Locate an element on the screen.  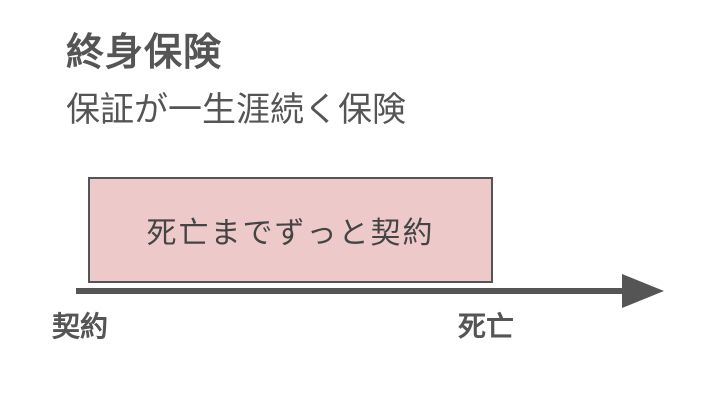
arrow-head-icon is located at coordinates (643, 291).